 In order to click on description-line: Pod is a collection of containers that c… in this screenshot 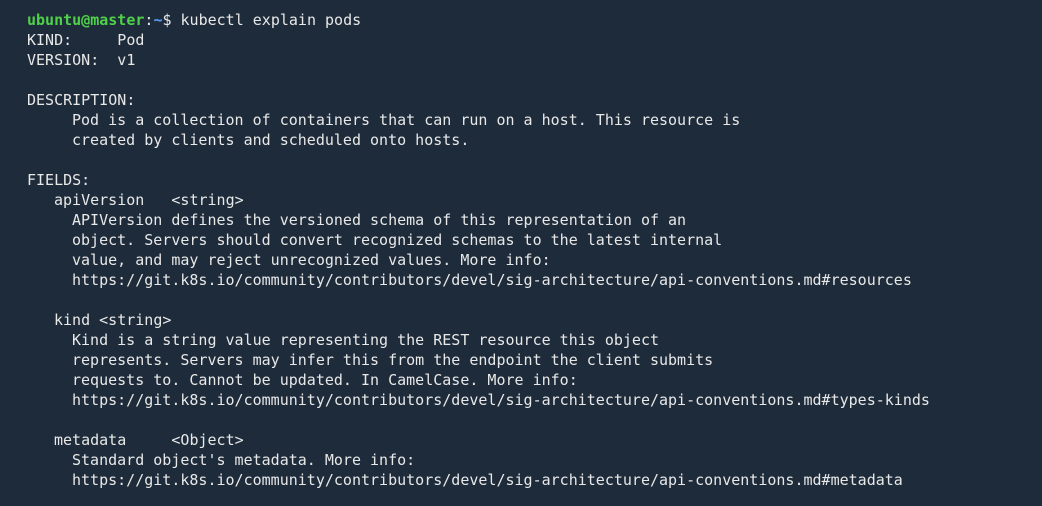, I will do `click(406, 120)`.